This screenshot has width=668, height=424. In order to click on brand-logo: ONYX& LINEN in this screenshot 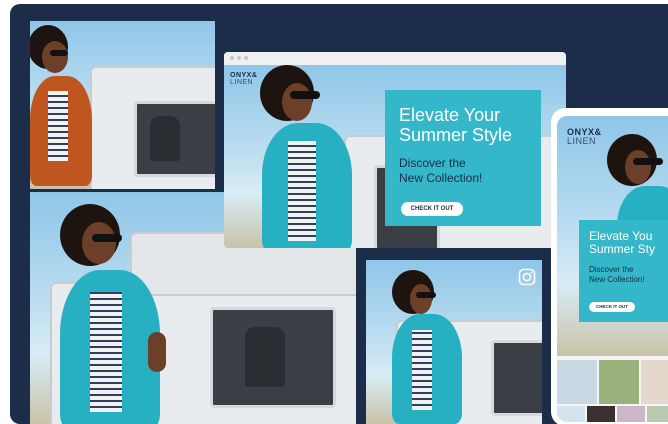, I will do `click(243, 79)`.